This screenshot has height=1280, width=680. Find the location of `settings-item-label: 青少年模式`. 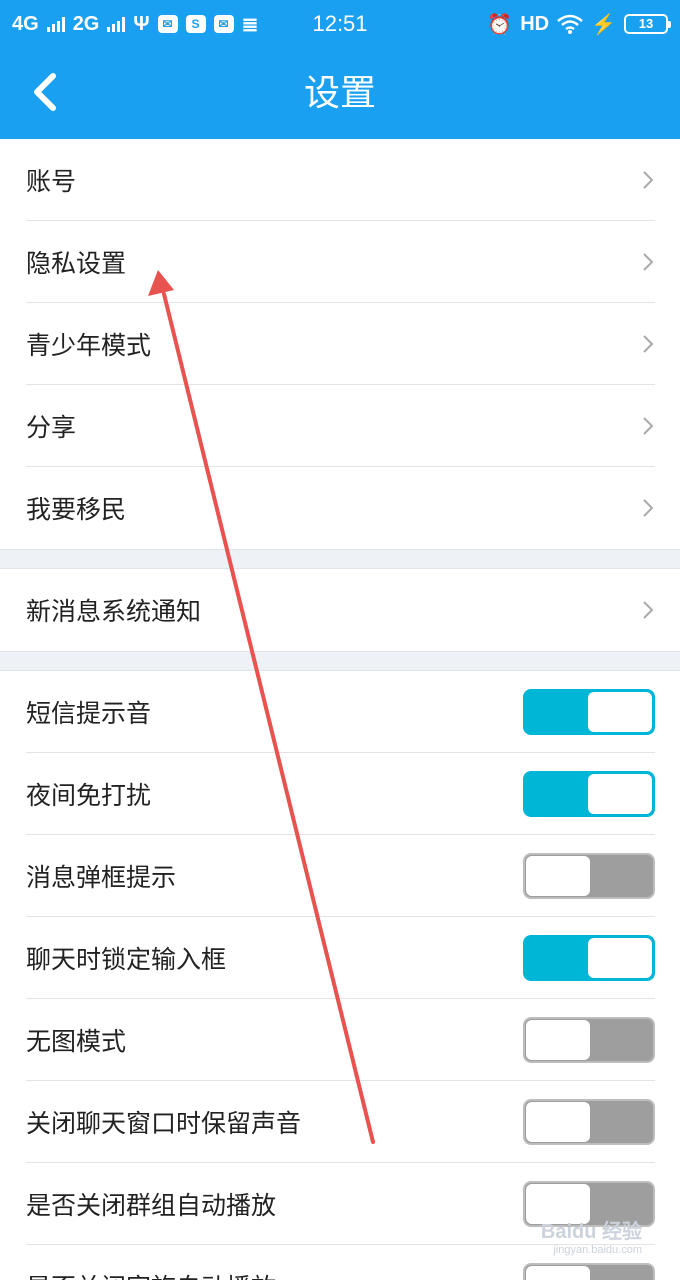

settings-item-label: 青少年模式 is located at coordinates (89, 345).